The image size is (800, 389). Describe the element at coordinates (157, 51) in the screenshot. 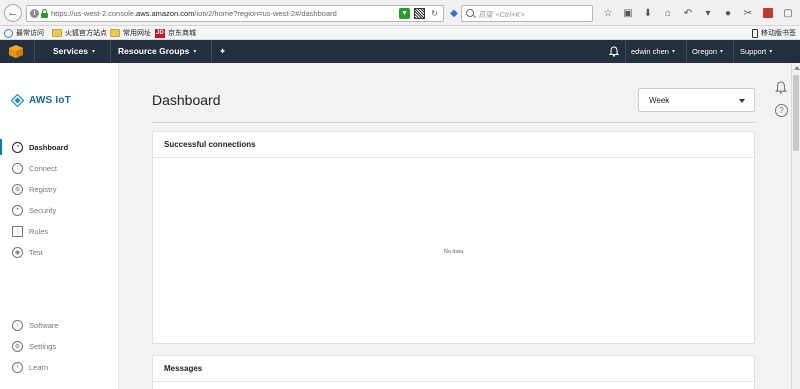

I see `resource-groups-menu: Resource Groups ▾` at that location.